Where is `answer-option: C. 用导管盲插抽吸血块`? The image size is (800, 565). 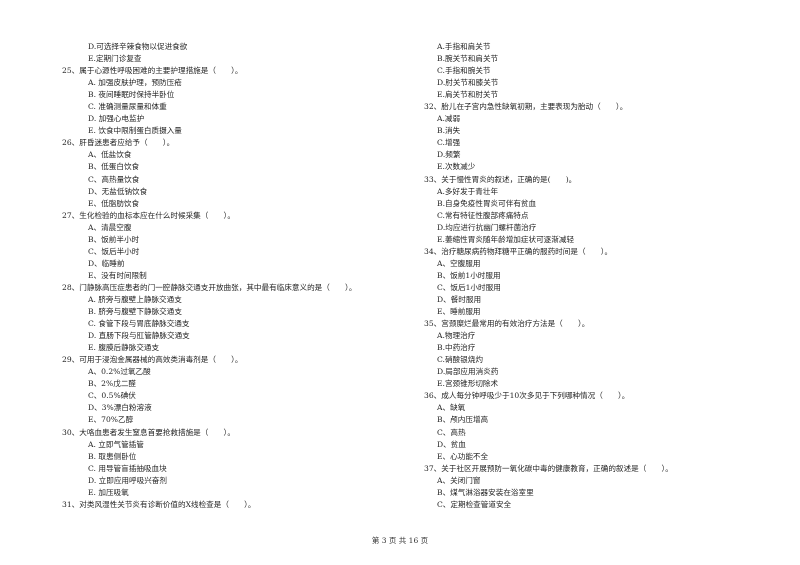
answer-option: C. 用导管盲插抽吸血块 is located at coordinates (127, 468).